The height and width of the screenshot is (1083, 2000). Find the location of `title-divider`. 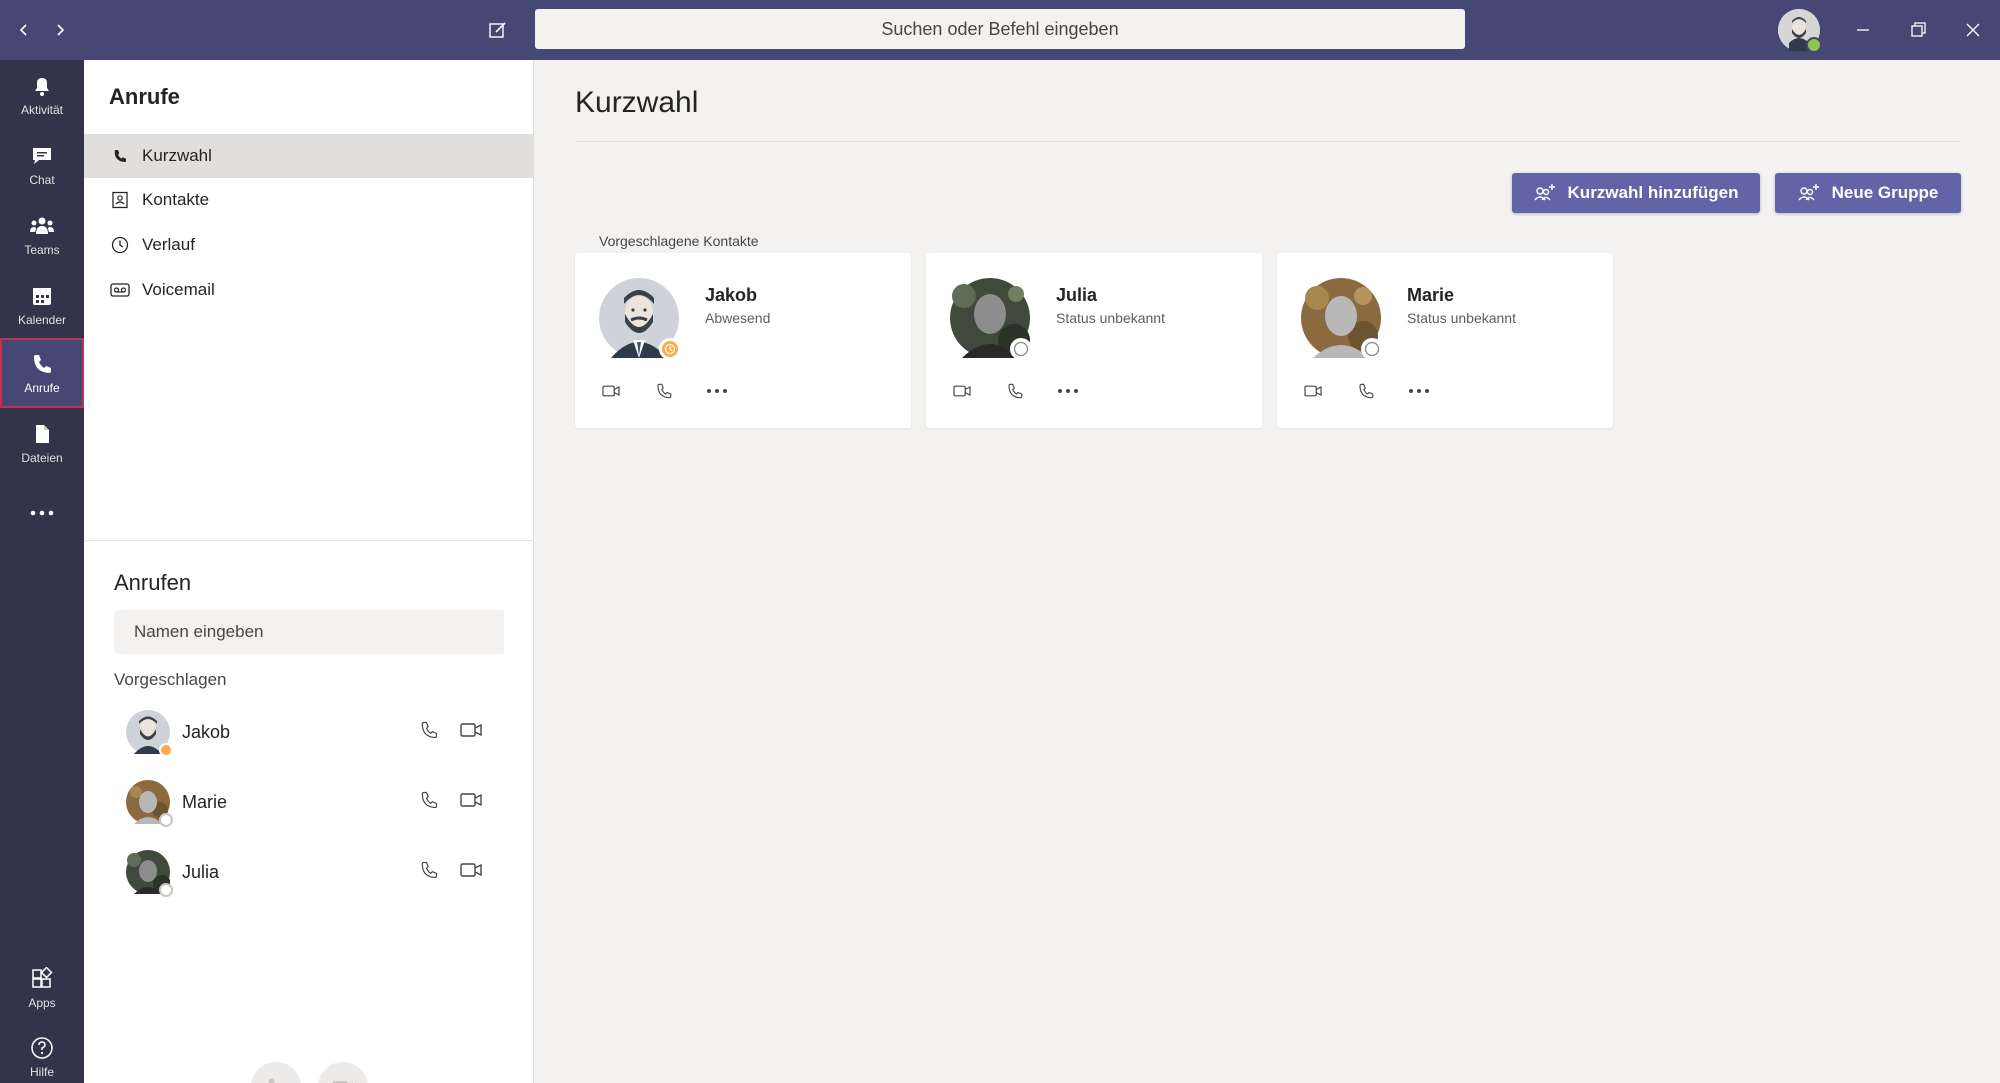

title-divider is located at coordinates (1268, 141).